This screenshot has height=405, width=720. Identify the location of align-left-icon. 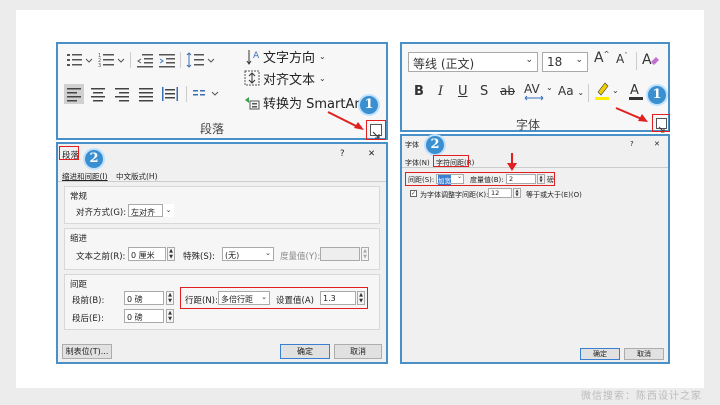
(74, 94).